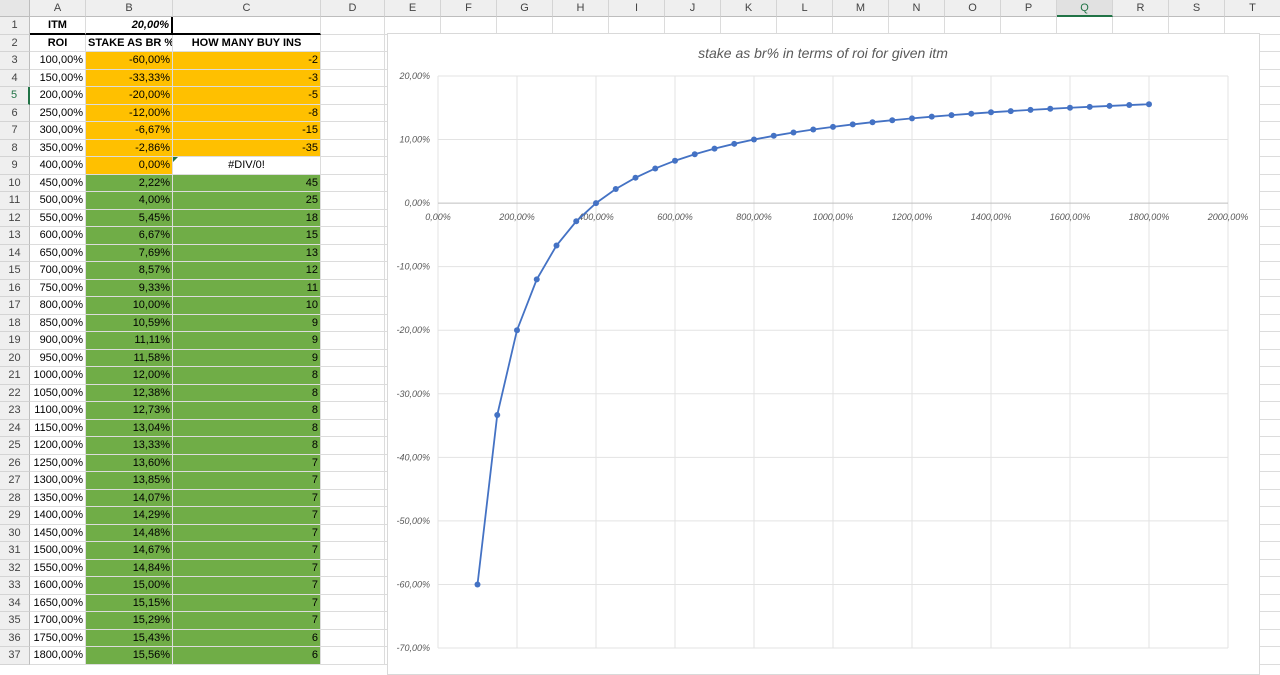 The height and width of the screenshot is (675, 1280). I want to click on cell-D12, so click(353, 218).